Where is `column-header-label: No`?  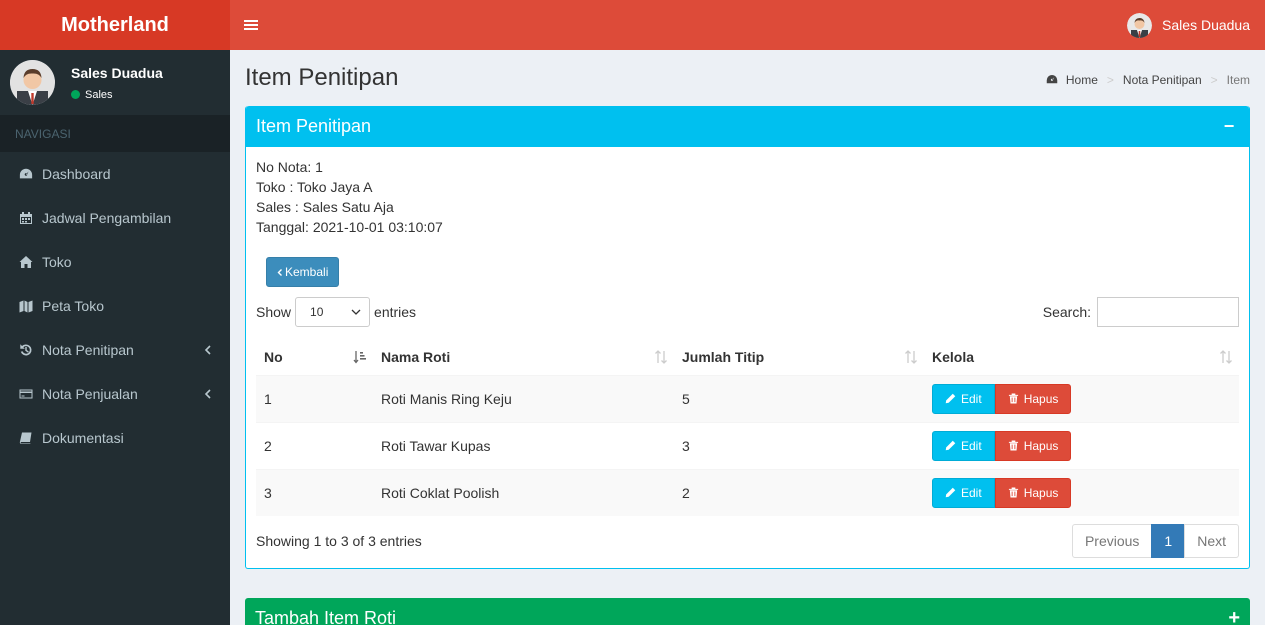
column-header-label: No is located at coordinates (273, 356).